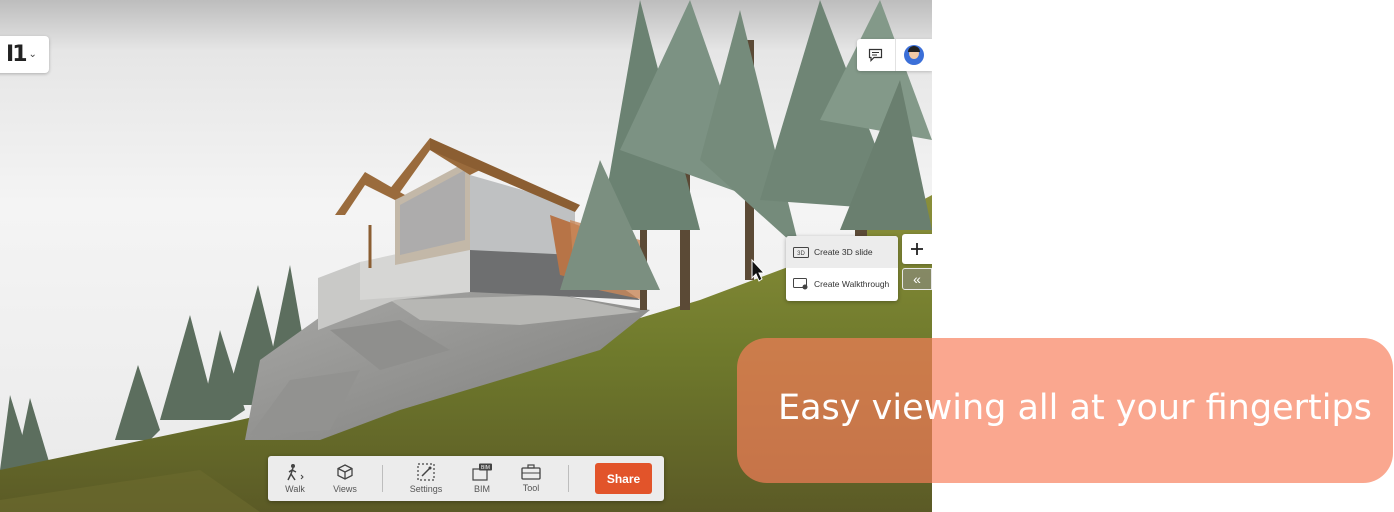 This screenshot has width=1394, height=512. Describe the element at coordinates (482, 472) in the screenshot. I see `bim-icon: BIM` at that location.